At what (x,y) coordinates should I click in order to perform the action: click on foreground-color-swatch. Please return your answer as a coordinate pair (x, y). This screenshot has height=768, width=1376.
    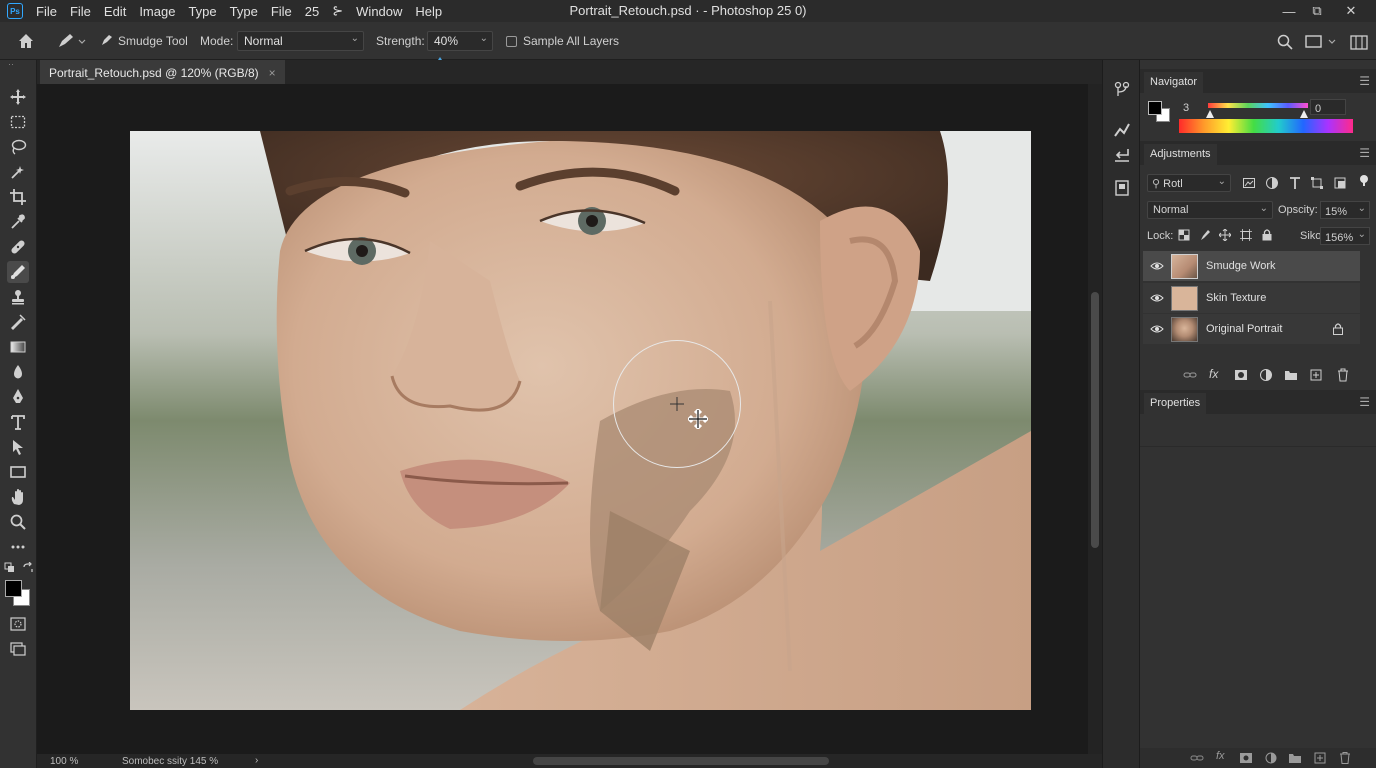
    Looking at the image, I should click on (13, 588).